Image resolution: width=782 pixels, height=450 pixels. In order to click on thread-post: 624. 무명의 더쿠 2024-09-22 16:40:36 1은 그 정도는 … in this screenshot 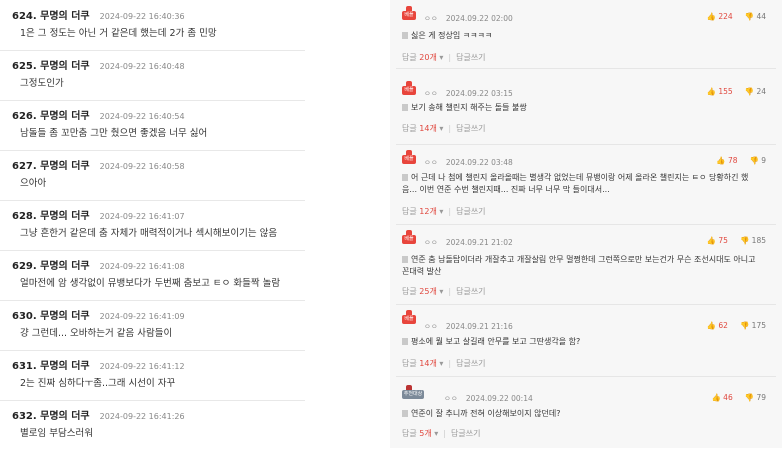, I will do `click(152, 25)`.